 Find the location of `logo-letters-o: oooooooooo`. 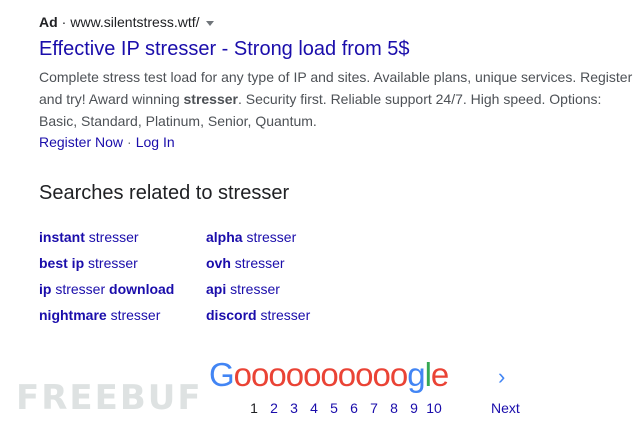

logo-letters-o: oooooooooo is located at coordinates (321, 374).